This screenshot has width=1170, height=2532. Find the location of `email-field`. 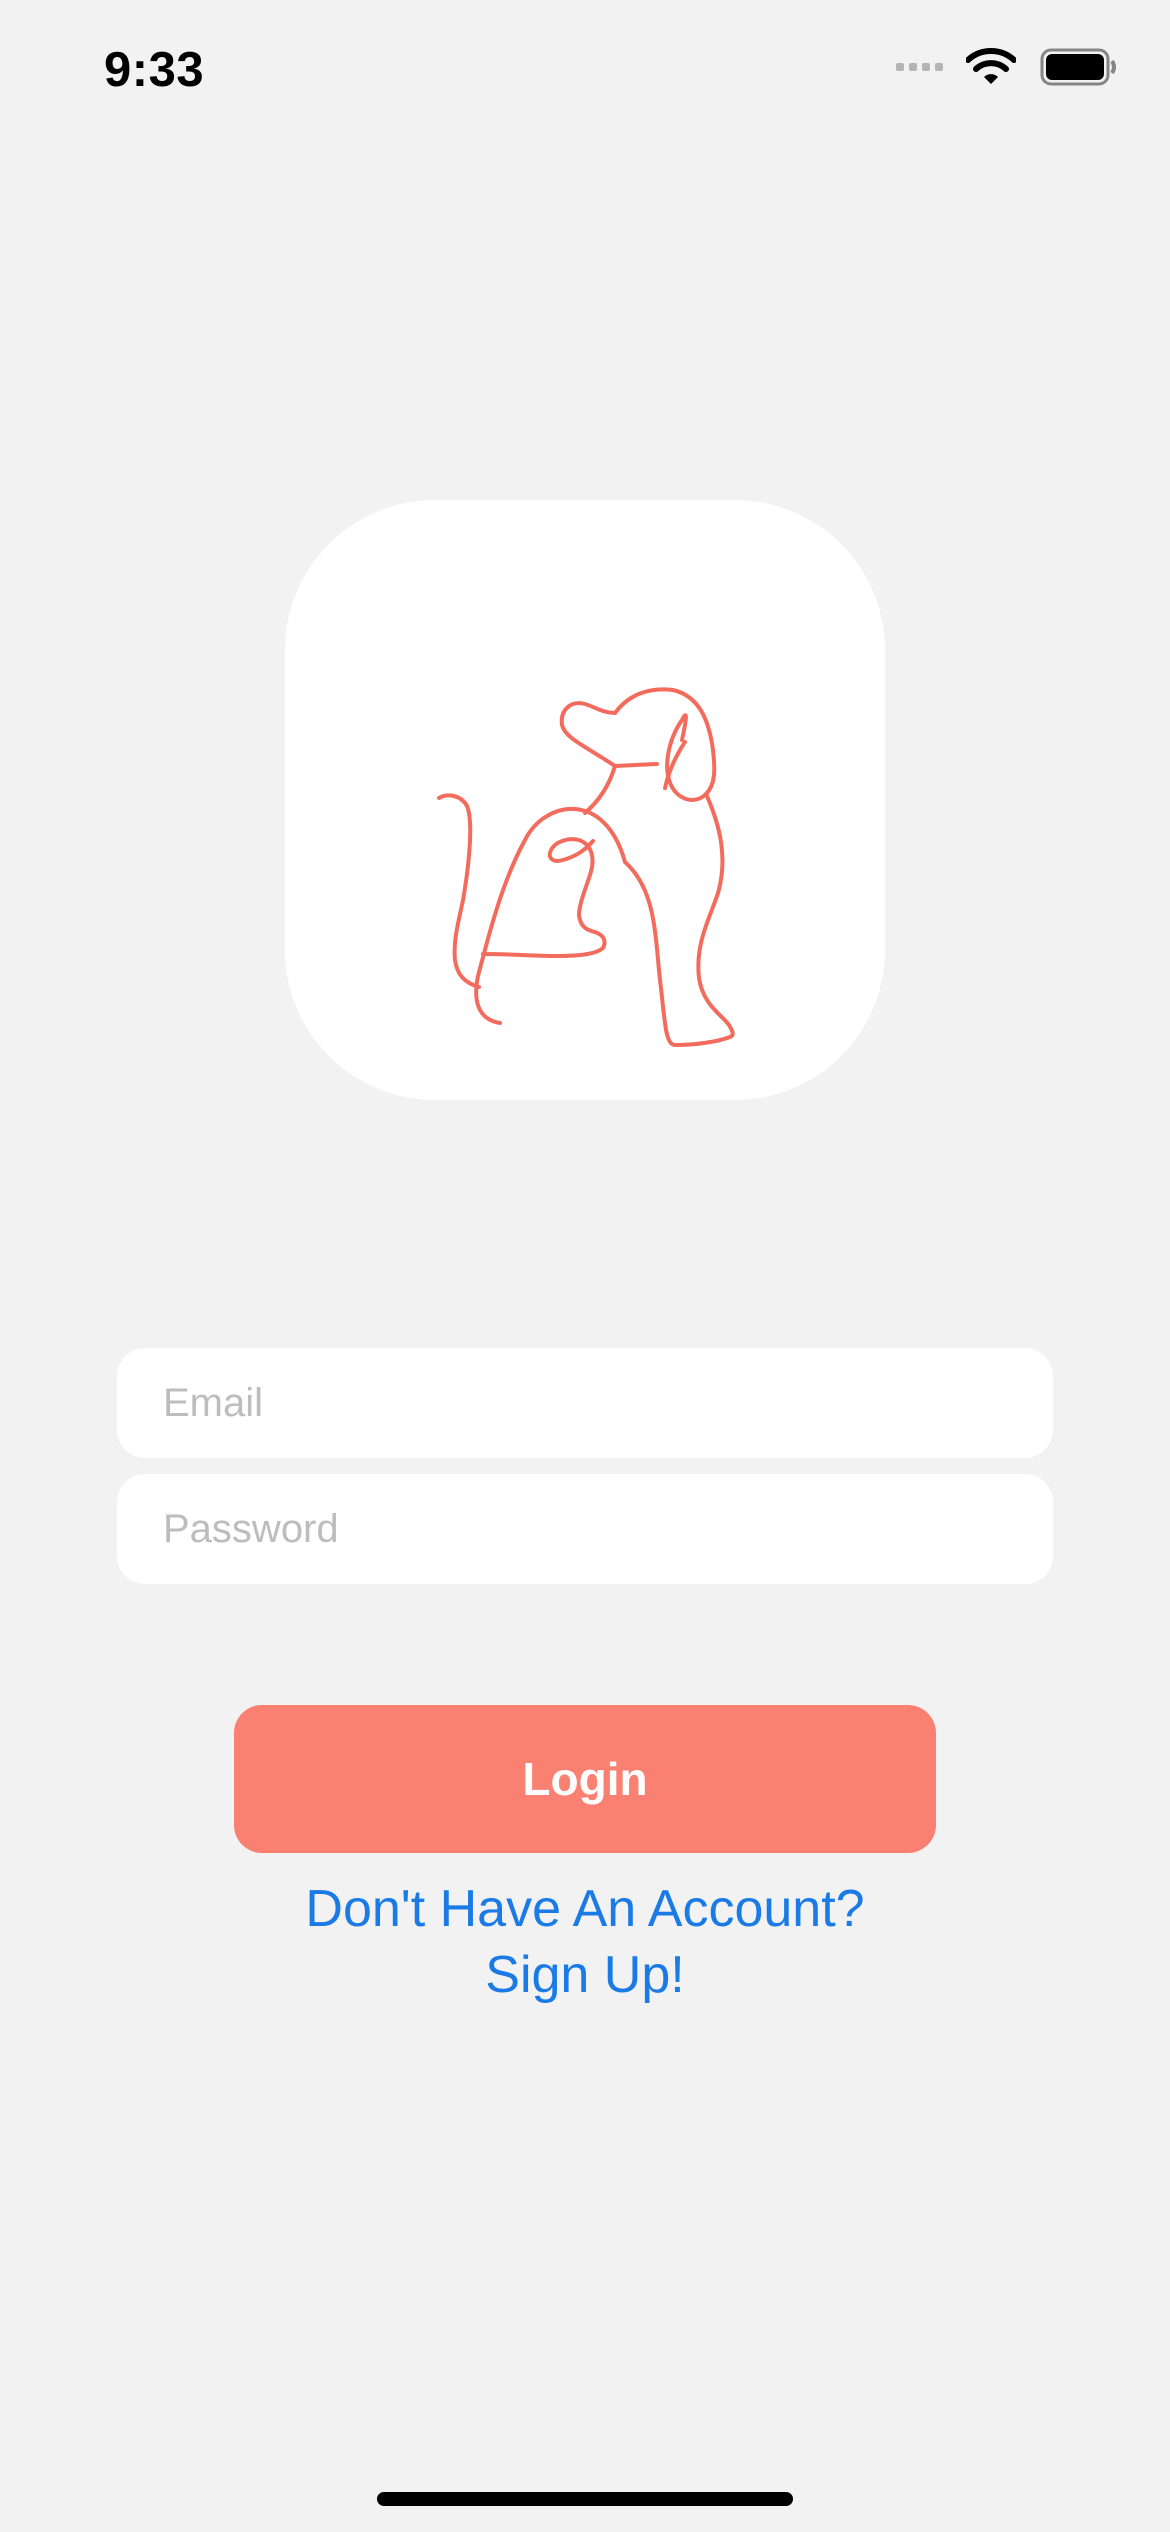

email-field is located at coordinates (585, 1403).